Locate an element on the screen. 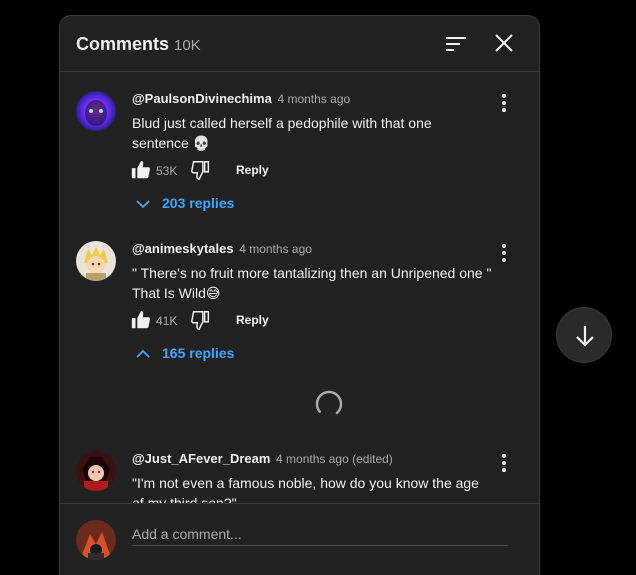 This screenshot has height=575, width=636. sort-icon is located at coordinates (456, 44).